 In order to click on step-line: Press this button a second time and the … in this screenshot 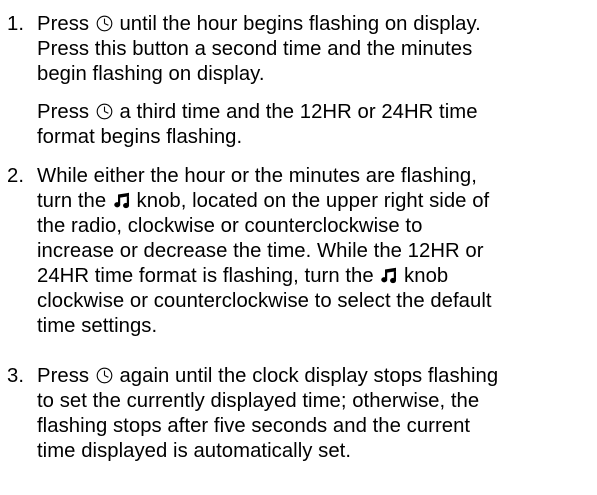, I will do `click(255, 49)`.